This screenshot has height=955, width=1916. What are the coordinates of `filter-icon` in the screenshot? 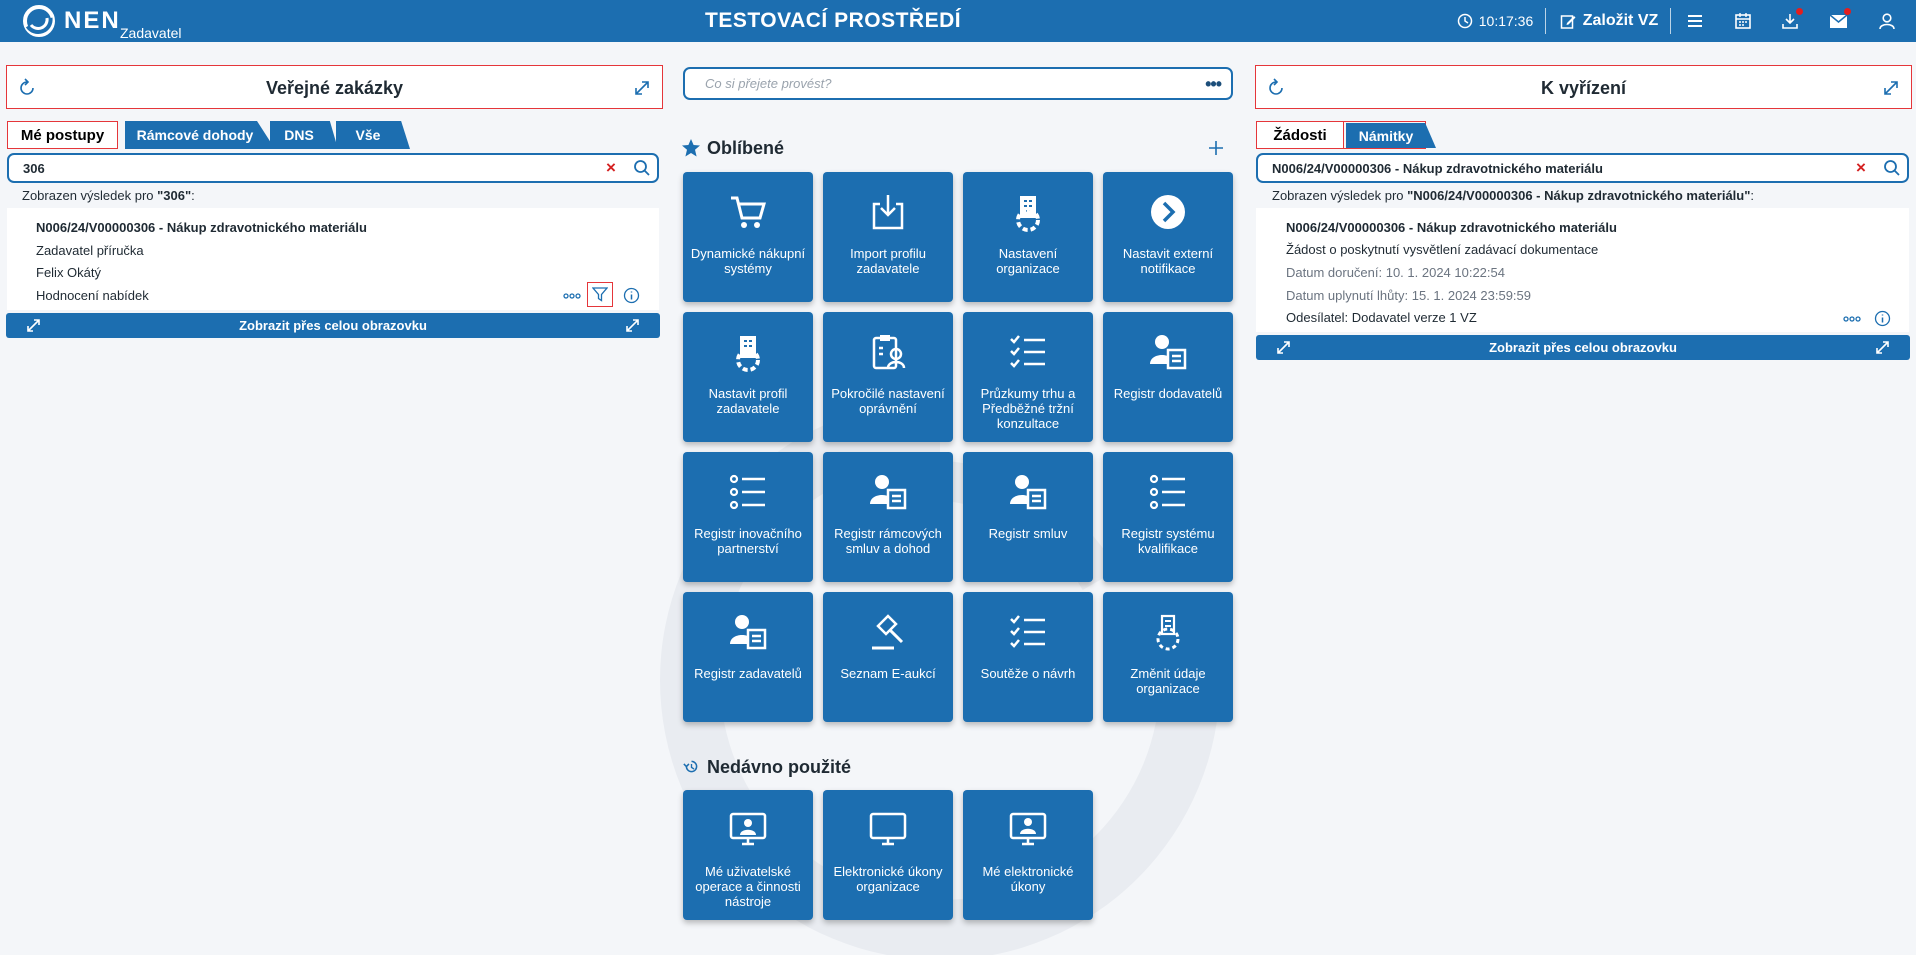 It's located at (600, 294).